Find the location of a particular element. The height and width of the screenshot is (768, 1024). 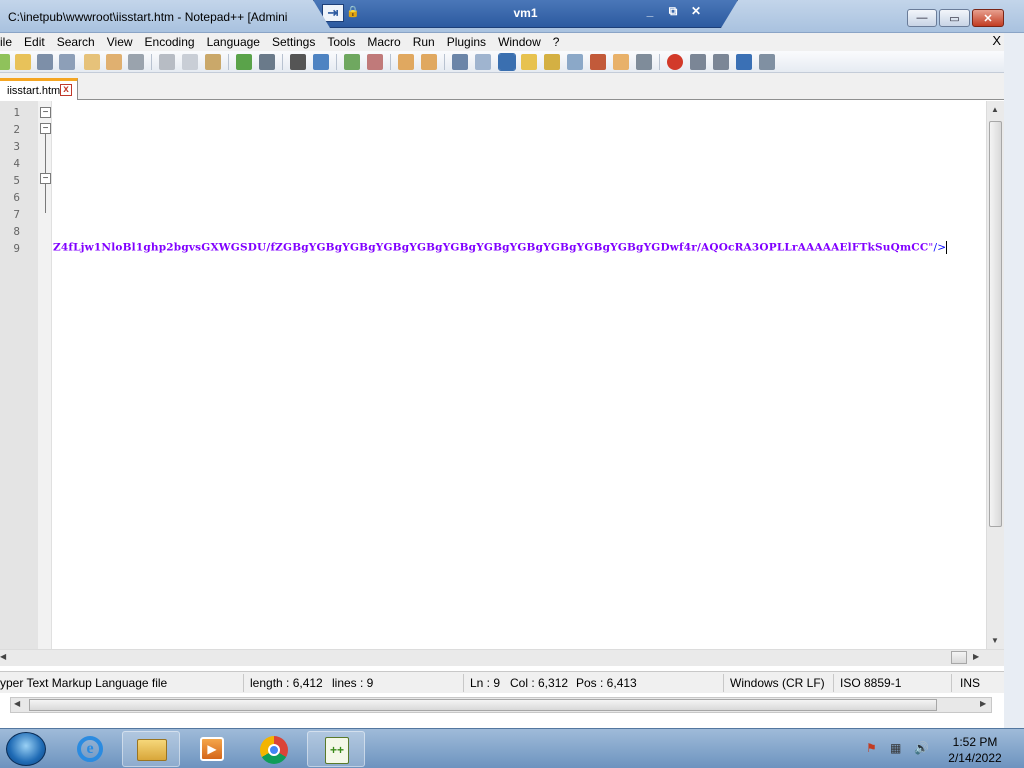

line-number: 1 is located at coordinates (16, 112).